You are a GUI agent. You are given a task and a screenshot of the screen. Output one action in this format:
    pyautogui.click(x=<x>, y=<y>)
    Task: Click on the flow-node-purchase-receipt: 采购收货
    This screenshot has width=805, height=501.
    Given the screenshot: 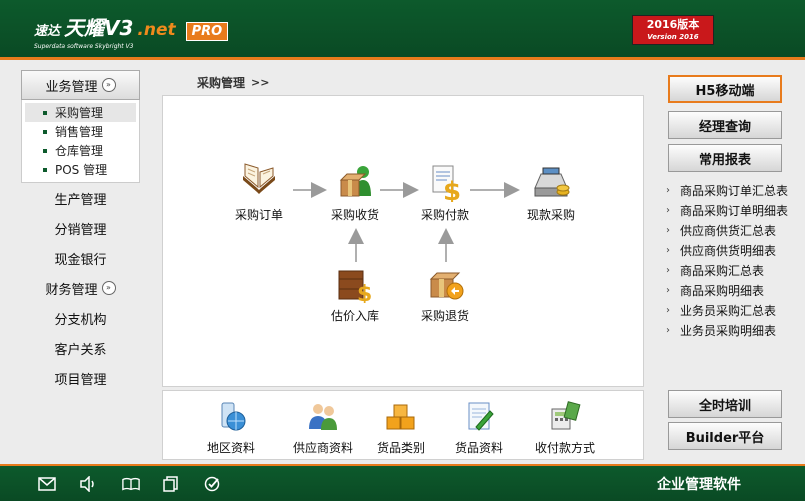 What is the action you would take?
    pyautogui.click(x=355, y=192)
    